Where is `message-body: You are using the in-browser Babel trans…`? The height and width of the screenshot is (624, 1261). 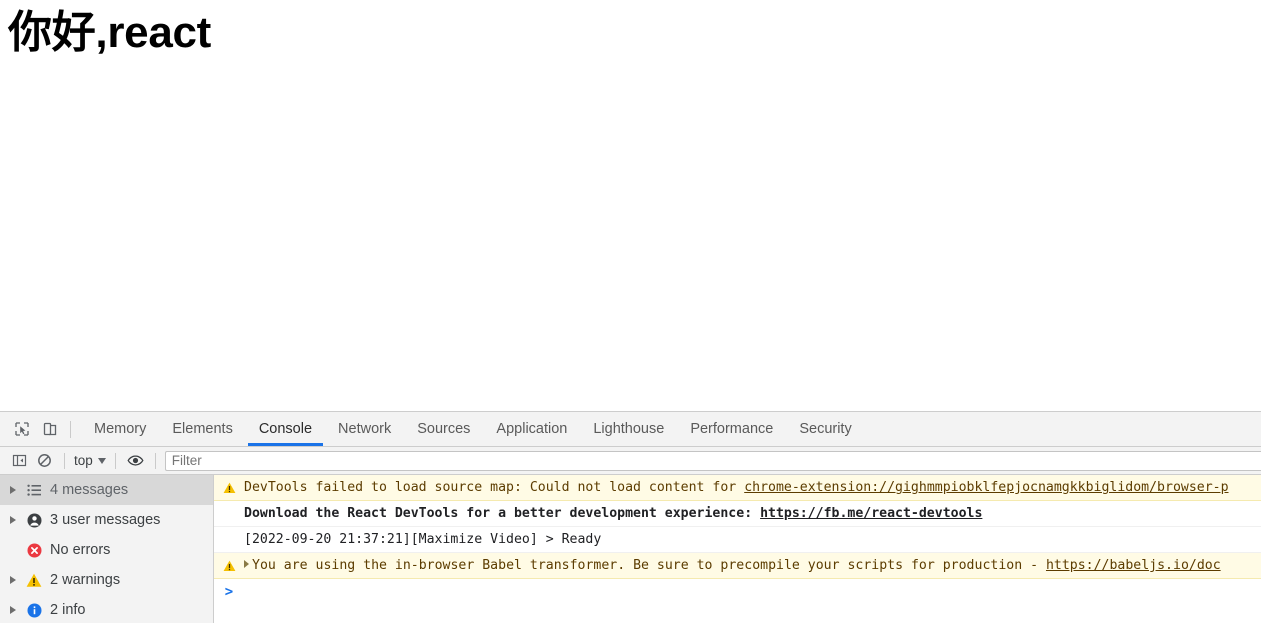
message-body: You are using the in-browser Babel trans… is located at coordinates (649, 565).